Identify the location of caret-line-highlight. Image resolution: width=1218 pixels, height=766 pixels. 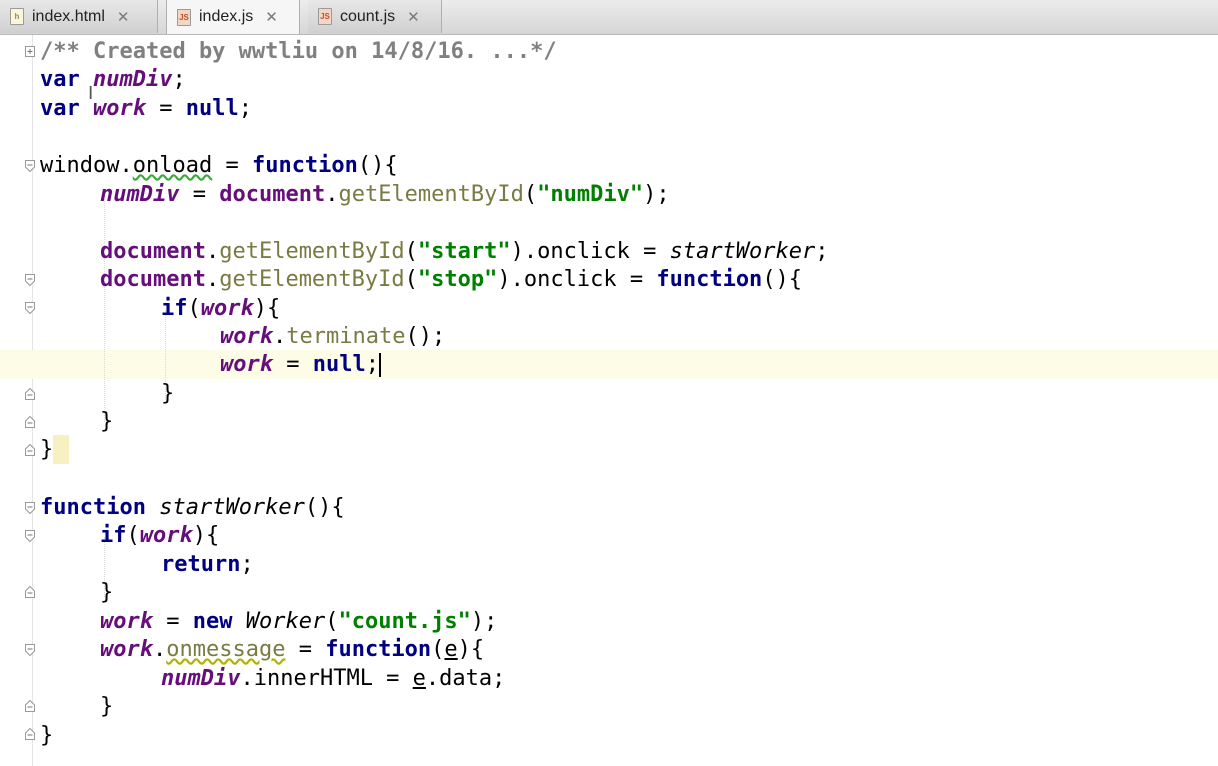
(609, 364).